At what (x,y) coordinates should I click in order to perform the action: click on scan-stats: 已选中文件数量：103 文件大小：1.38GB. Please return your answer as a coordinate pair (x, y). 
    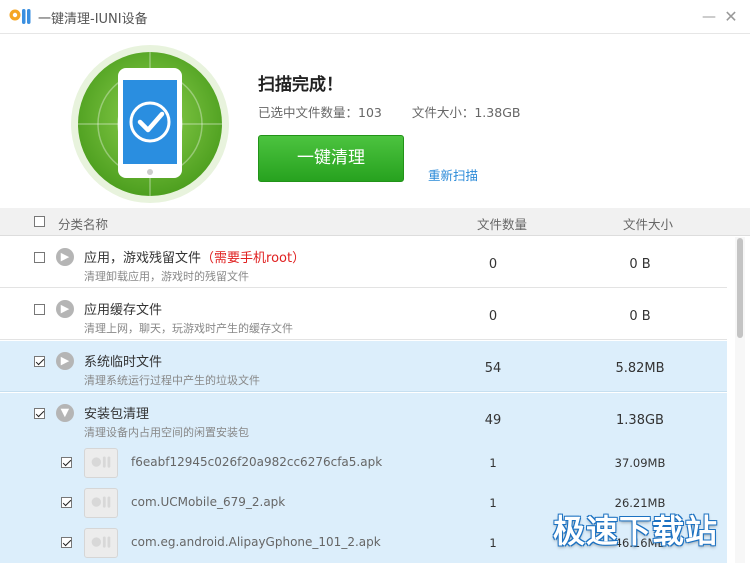
    Looking at the image, I should click on (389, 111).